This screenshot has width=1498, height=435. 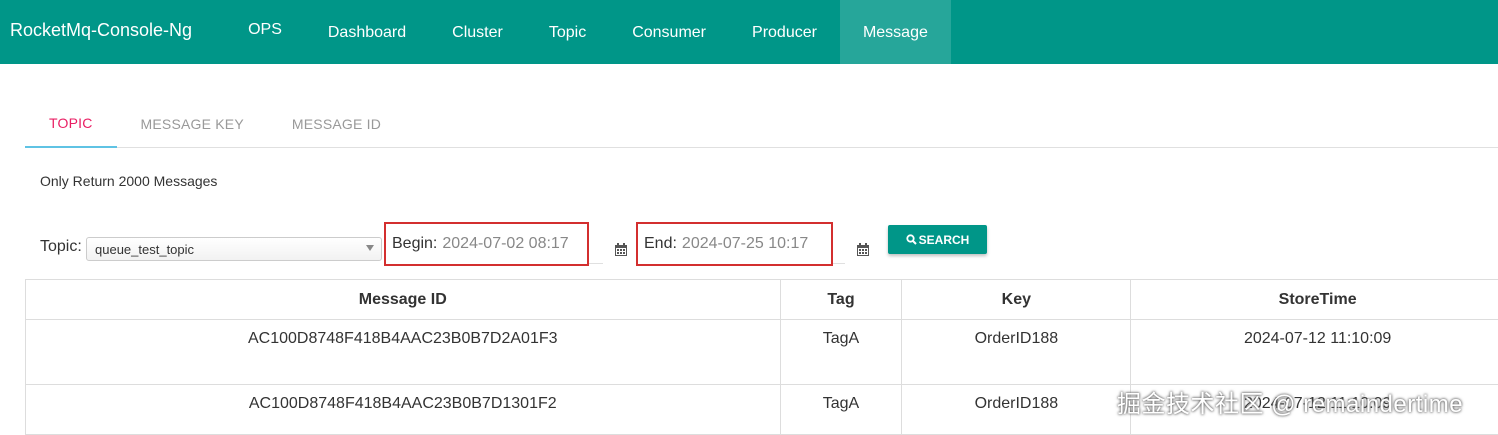 What do you see at coordinates (336, 123) in the screenshot?
I see `tab-message-id: MESSAGE ID` at bounding box center [336, 123].